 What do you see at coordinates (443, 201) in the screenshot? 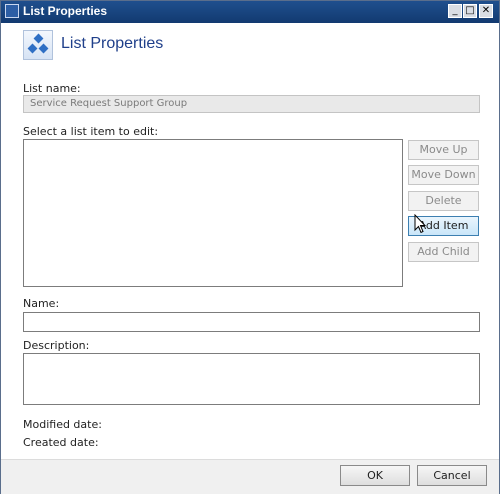
I see `delete-button: Delete` at bounding box center [443, 201].